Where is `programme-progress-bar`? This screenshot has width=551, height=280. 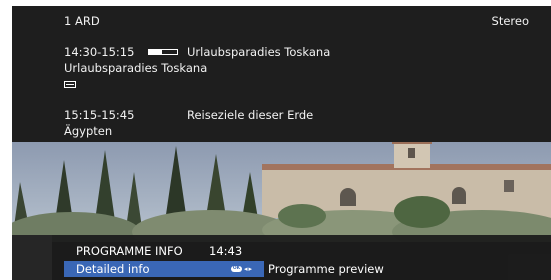 programme-progress-bar is located at coordinates (163, 52).